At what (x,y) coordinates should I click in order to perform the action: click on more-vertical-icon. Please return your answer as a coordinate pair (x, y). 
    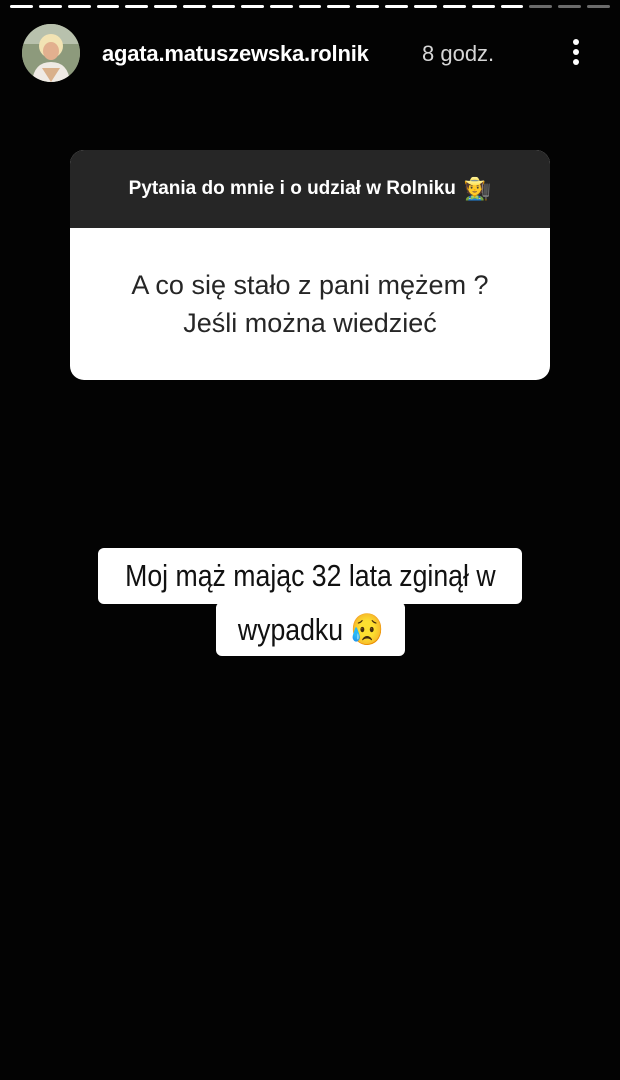
    Looking at the image, I should click on (576, 52).